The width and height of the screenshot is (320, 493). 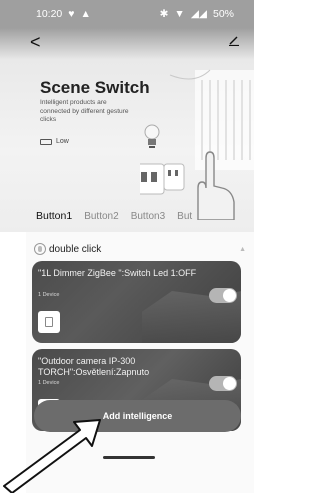 I want to click on trigger-label: double click, so click(x=75, y=249).